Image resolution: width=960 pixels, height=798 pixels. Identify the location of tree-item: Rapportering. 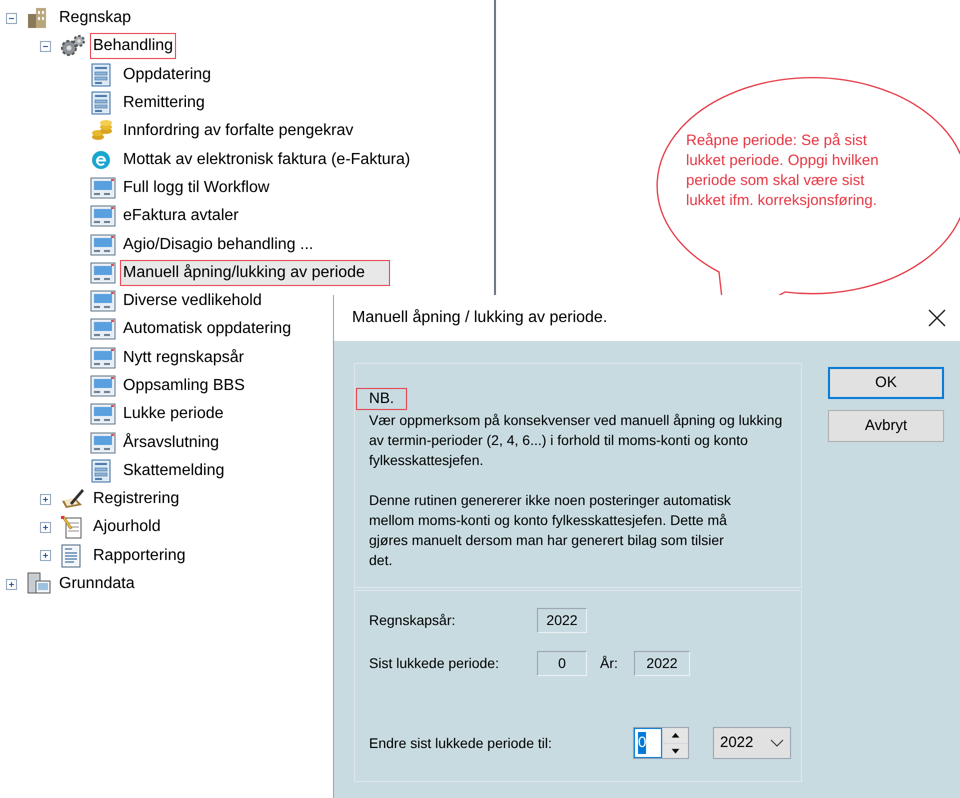
(139, 555).